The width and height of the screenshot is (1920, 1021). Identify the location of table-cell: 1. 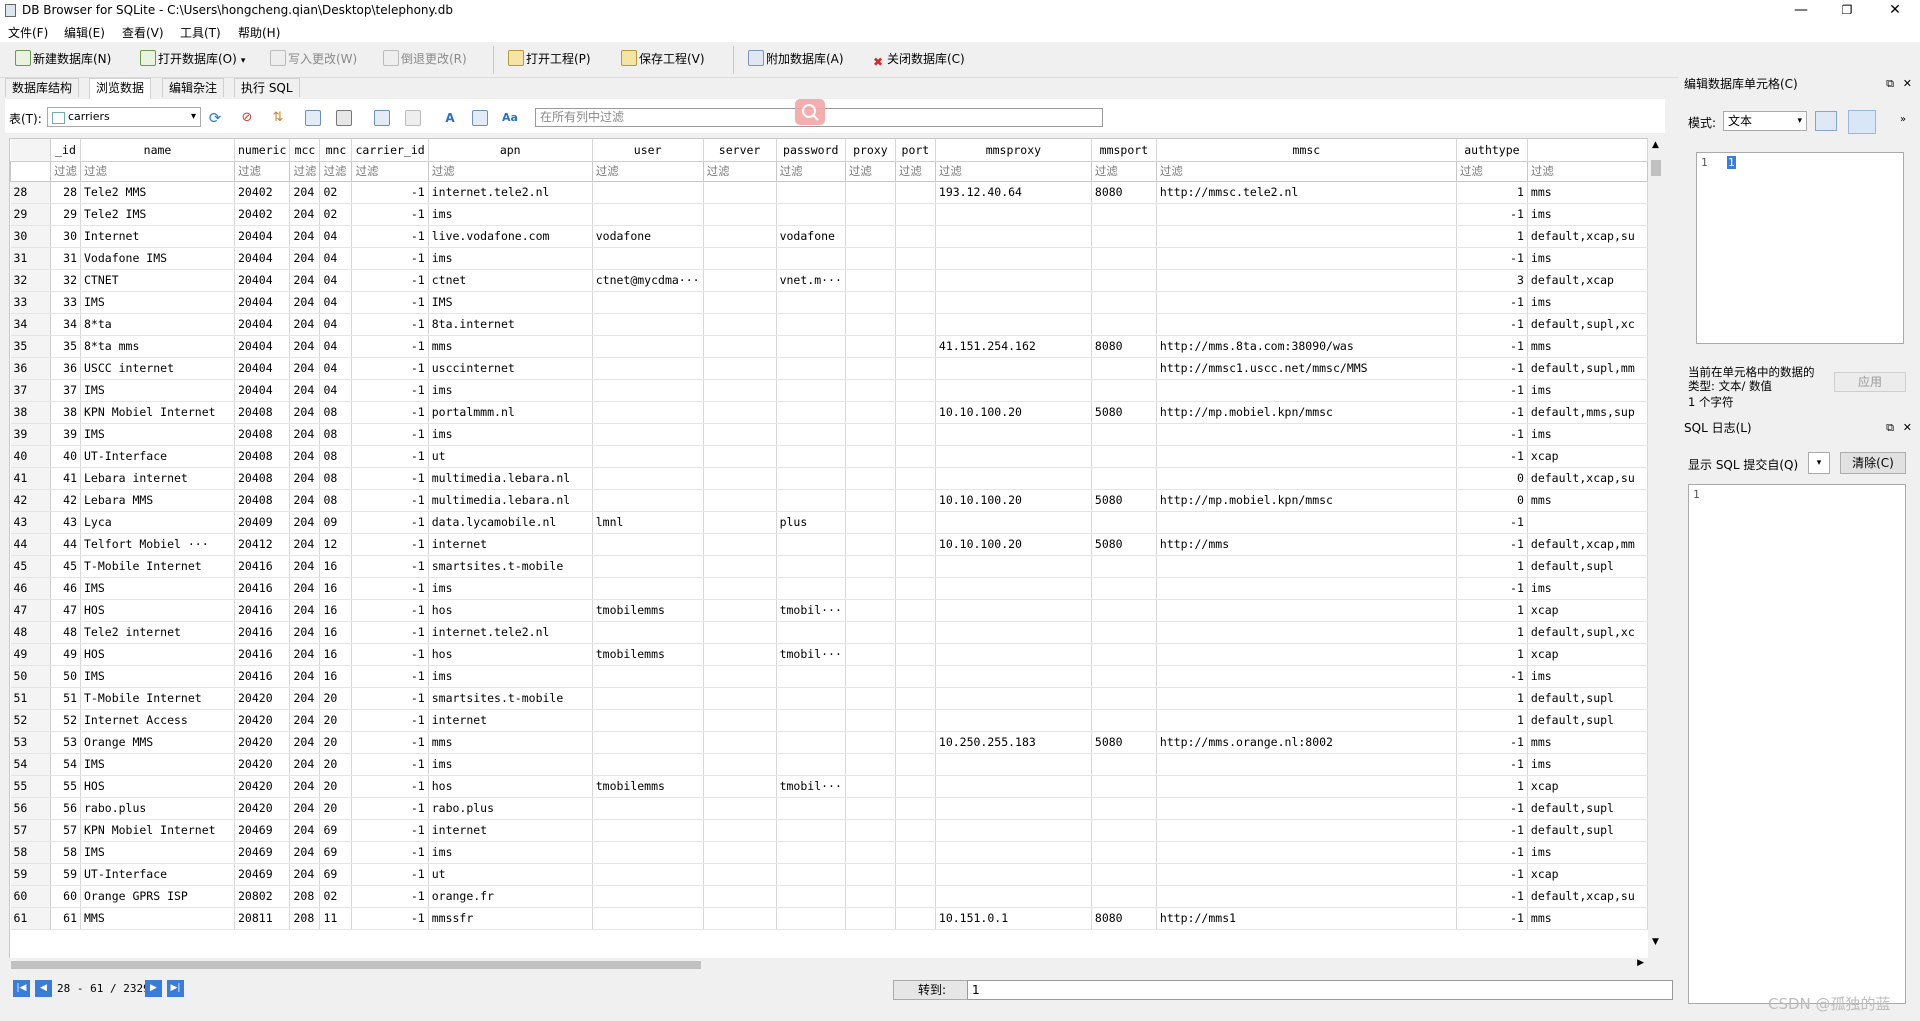
(1492, 654).